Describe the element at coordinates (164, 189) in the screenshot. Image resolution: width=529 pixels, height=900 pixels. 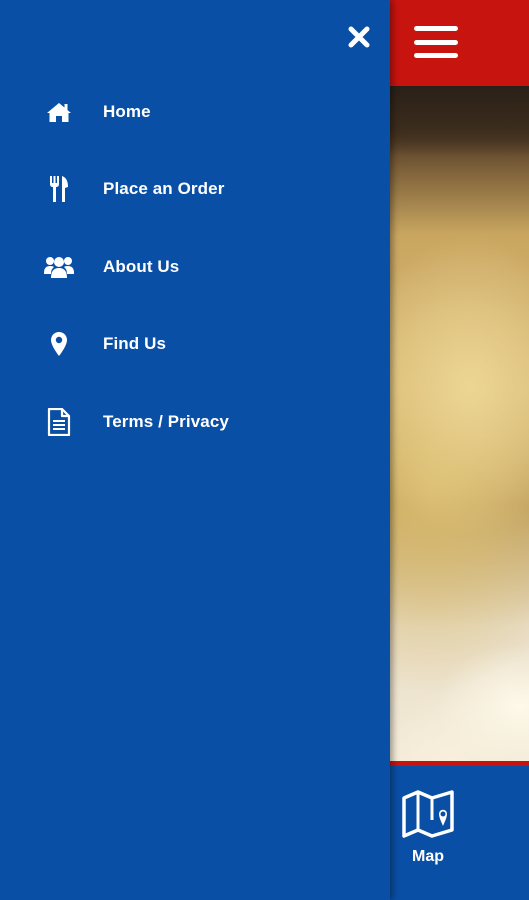
I see `menu-item-label: Place an Order` at that location.